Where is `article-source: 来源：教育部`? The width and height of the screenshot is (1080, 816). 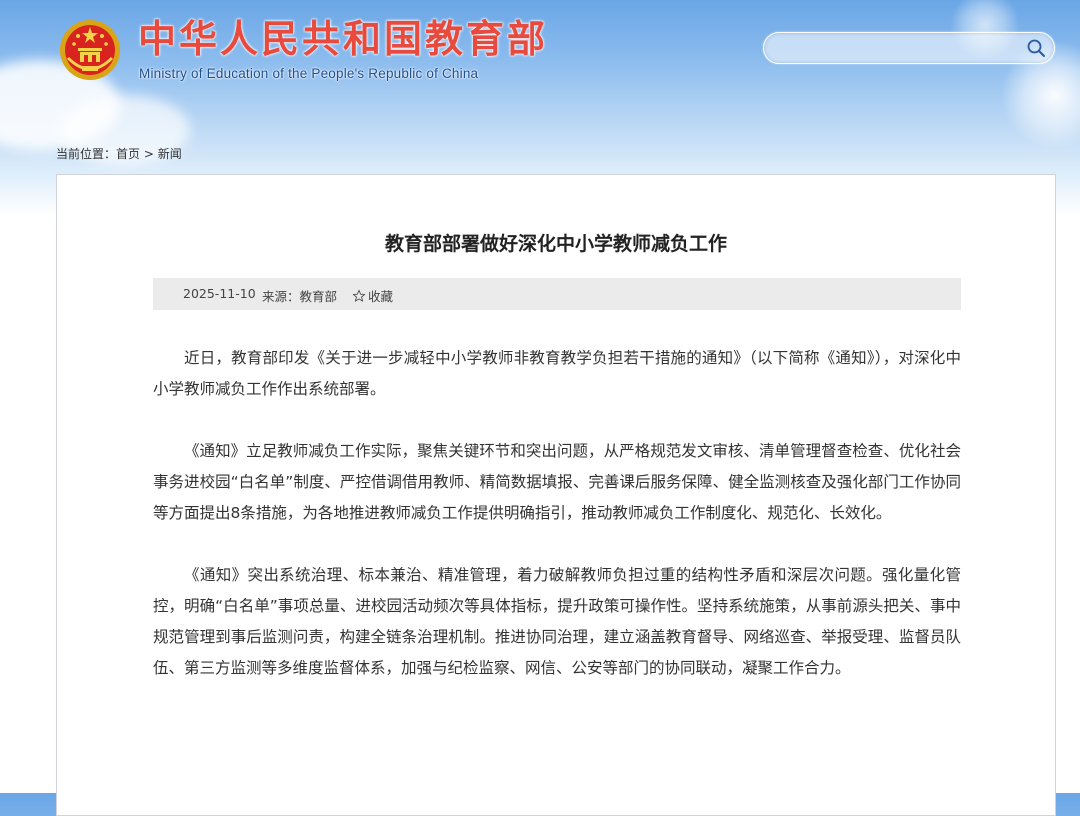
article-source: 来源：教育部 is located at coordinates (300, 296).